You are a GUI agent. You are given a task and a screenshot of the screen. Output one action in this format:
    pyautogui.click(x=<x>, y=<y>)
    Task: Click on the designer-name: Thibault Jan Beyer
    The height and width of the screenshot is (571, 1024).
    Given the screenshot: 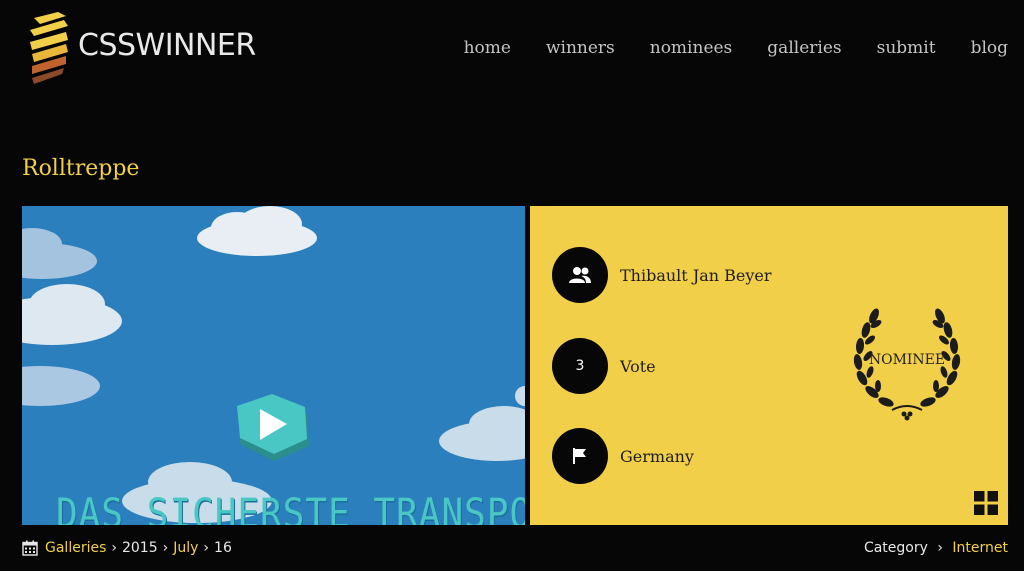 What is the action you would take?
    pyautogui.click(x=696, y=275)
    